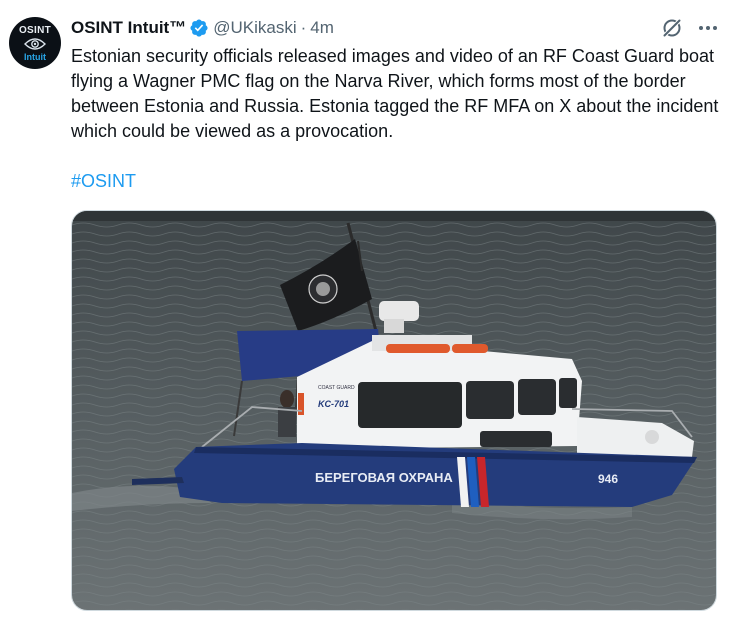  Describe the element at coordinates (672, 28) in the screenshot. I see `grok-icon` at that location.